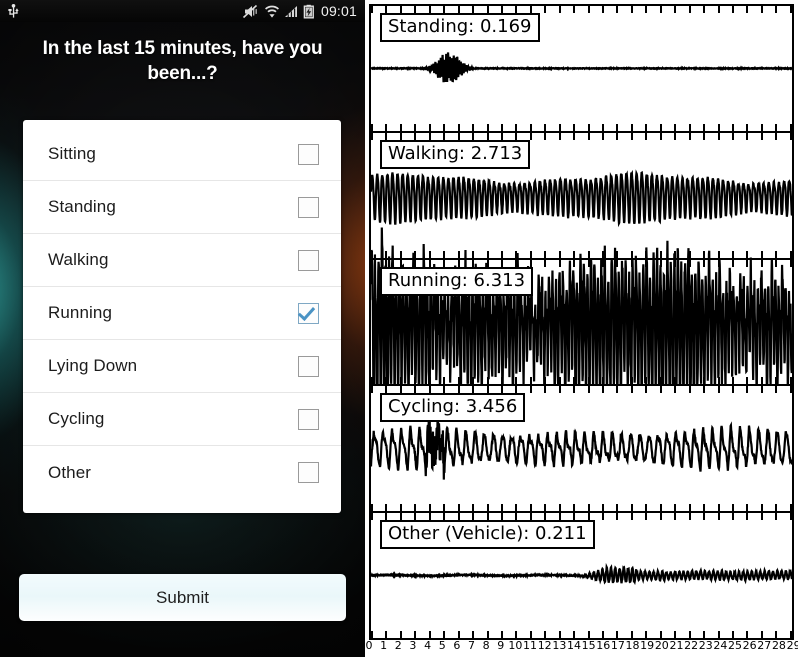 This screenshot has height=657, width=798. What do you see at coordinates (76, 418) in the screenshot?
I see `option-label: Cycling` at bounding box center [76, 418].